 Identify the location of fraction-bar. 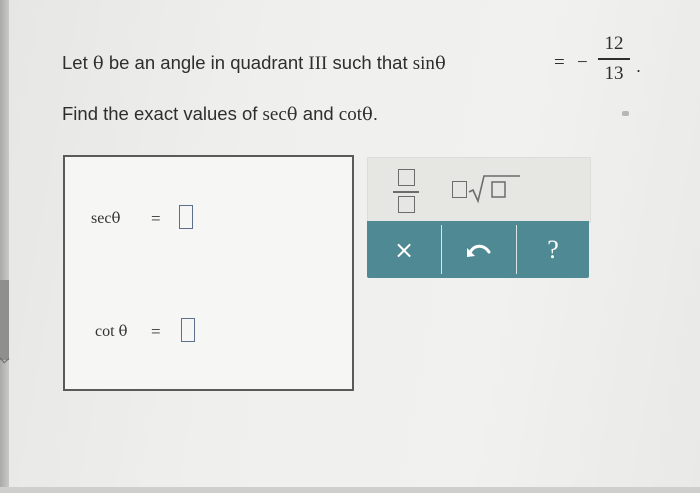
(614, 59).